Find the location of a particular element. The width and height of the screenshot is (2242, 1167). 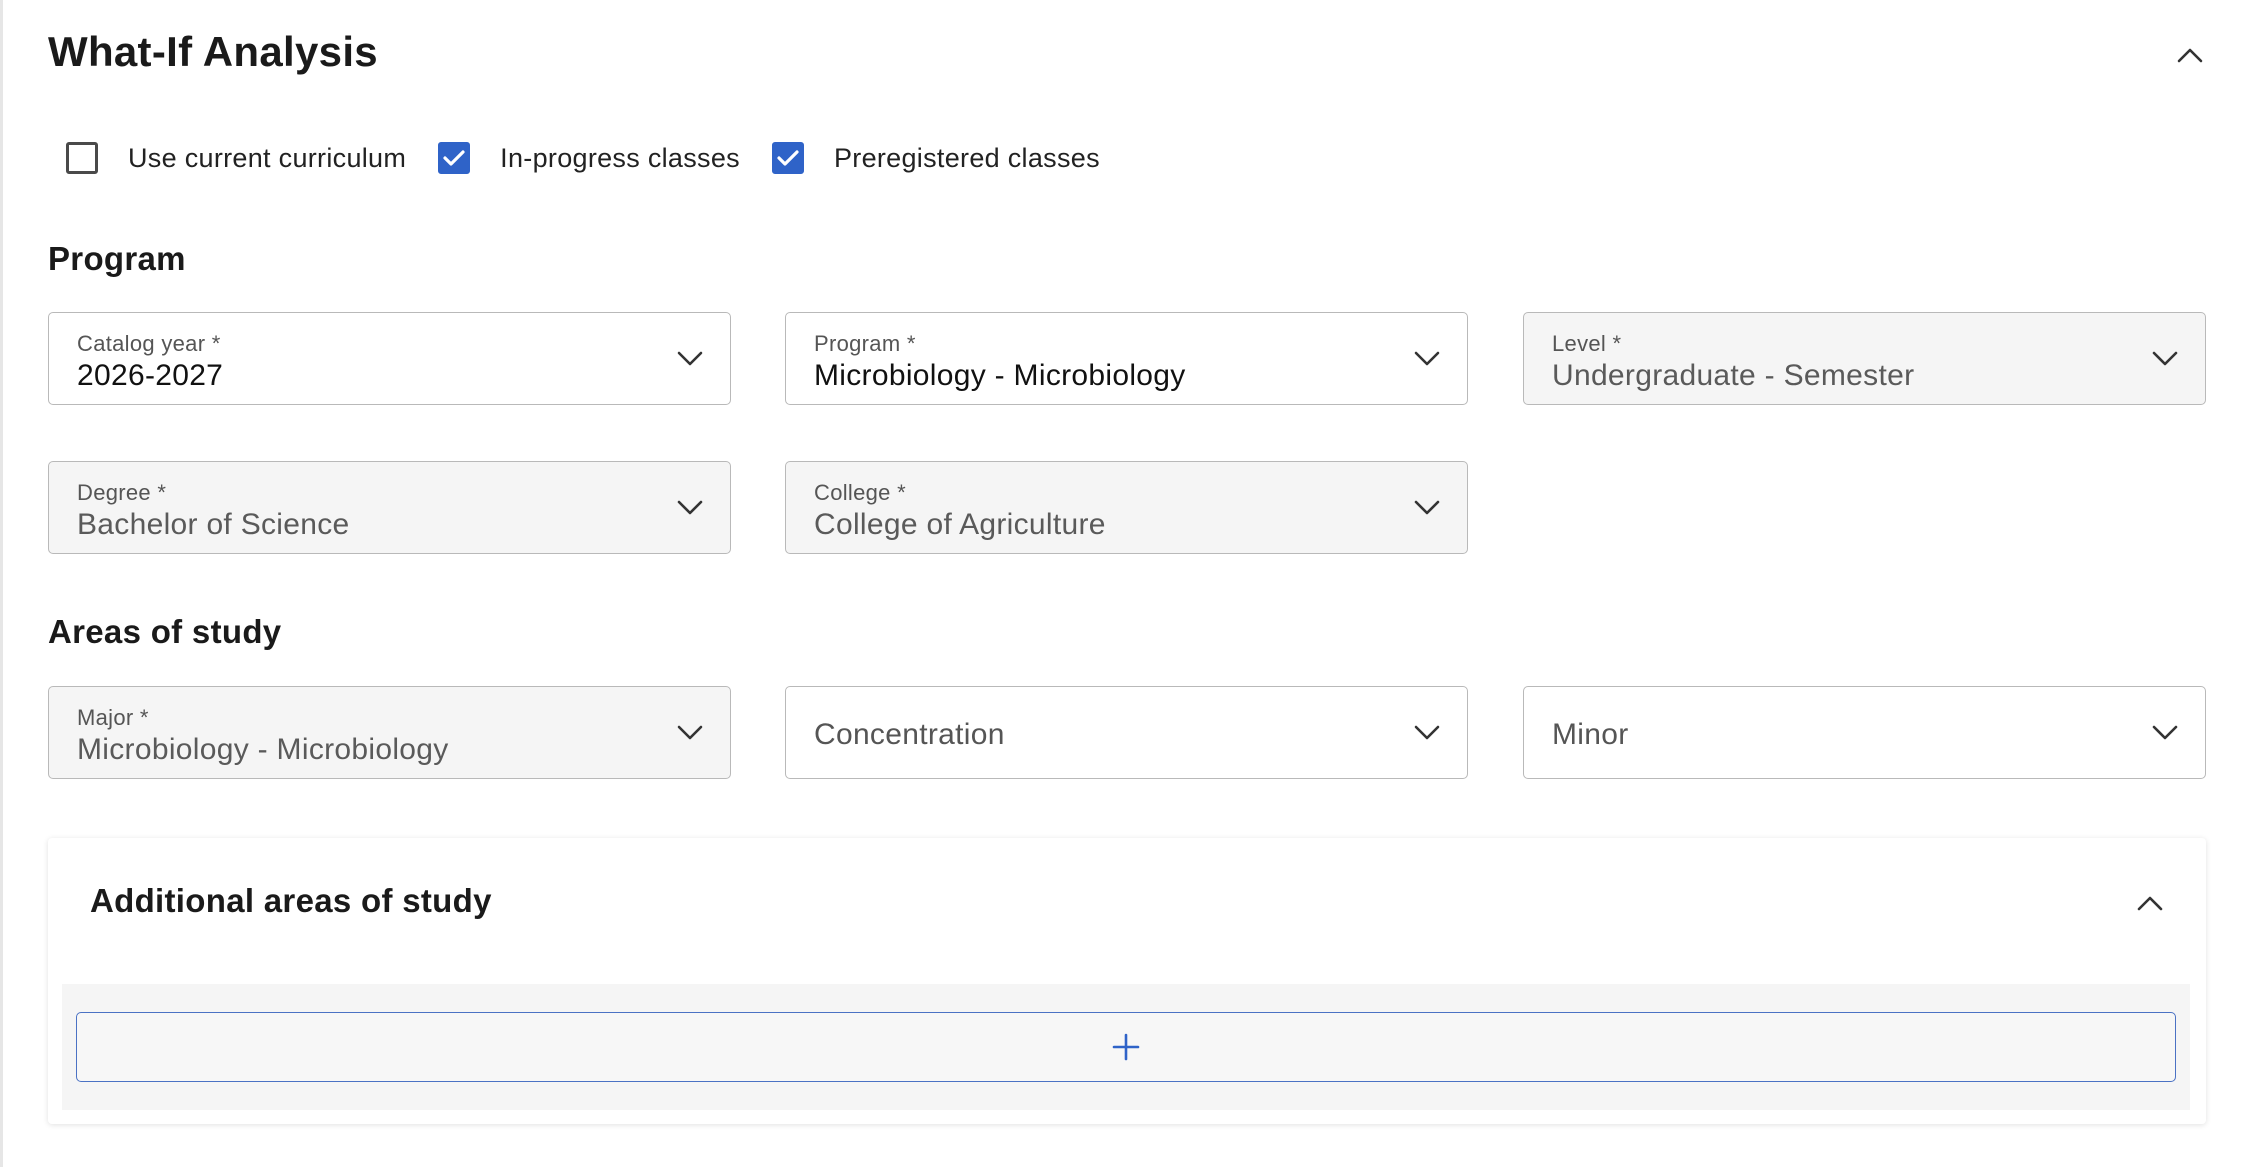

page-title: What-If Analysis is located at coordinates (213, 51).